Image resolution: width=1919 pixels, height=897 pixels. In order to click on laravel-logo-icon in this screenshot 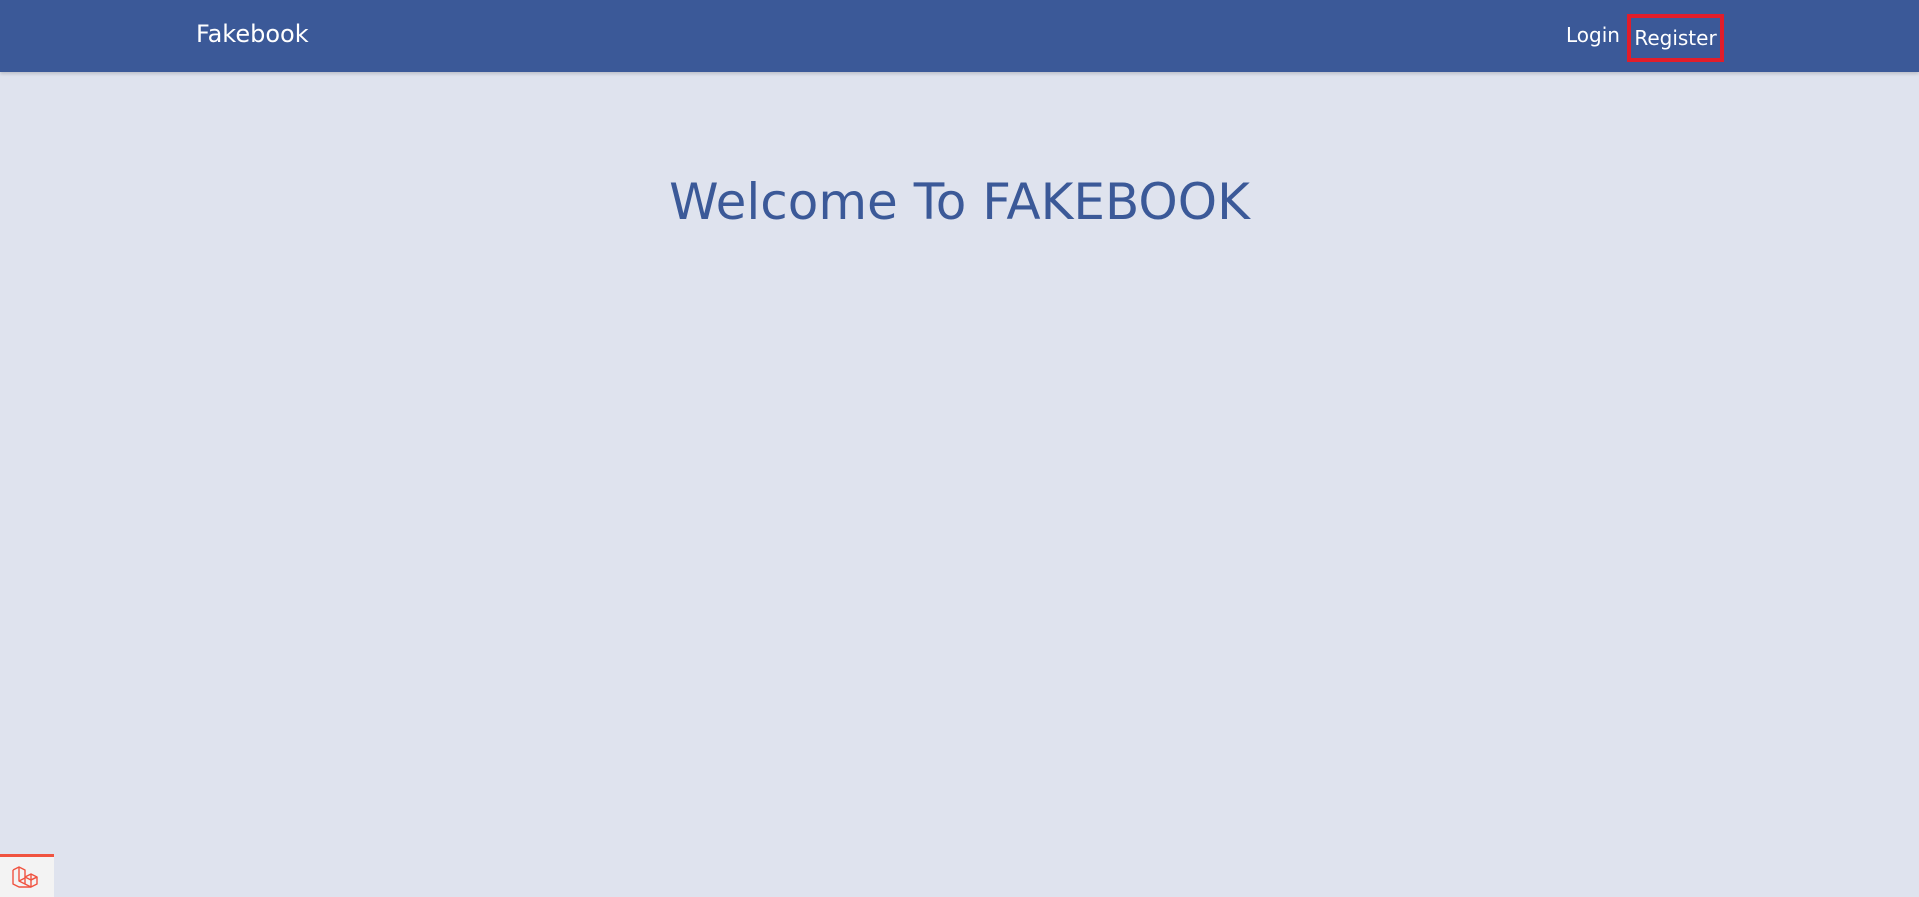, I will do `click(25, 877)`.